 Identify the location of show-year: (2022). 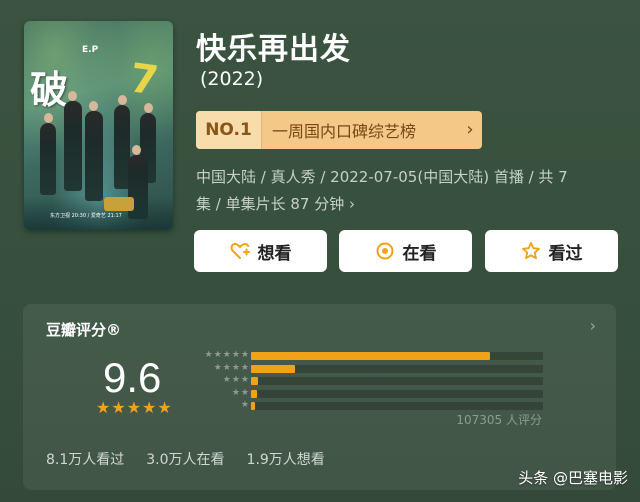
(232, 79).